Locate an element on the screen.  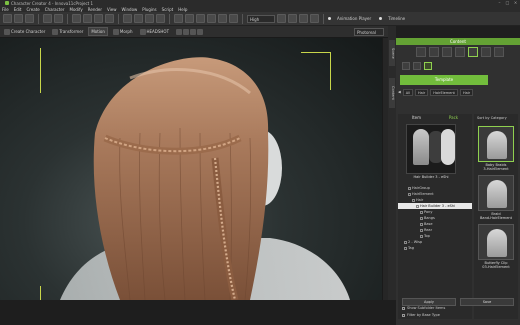
filter-base-checkbox: Filter by Base Type is located at coordinates (421, 315).